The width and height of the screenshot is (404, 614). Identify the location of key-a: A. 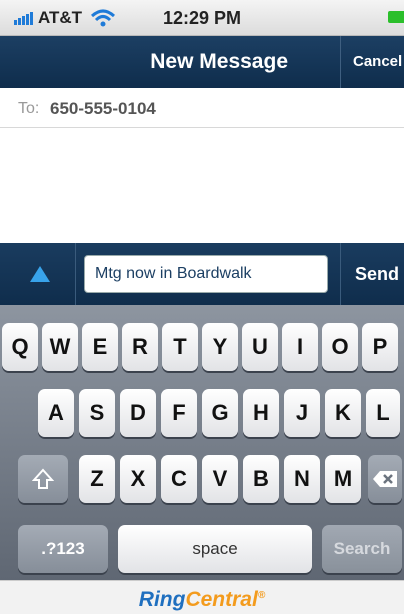
(56, 413).